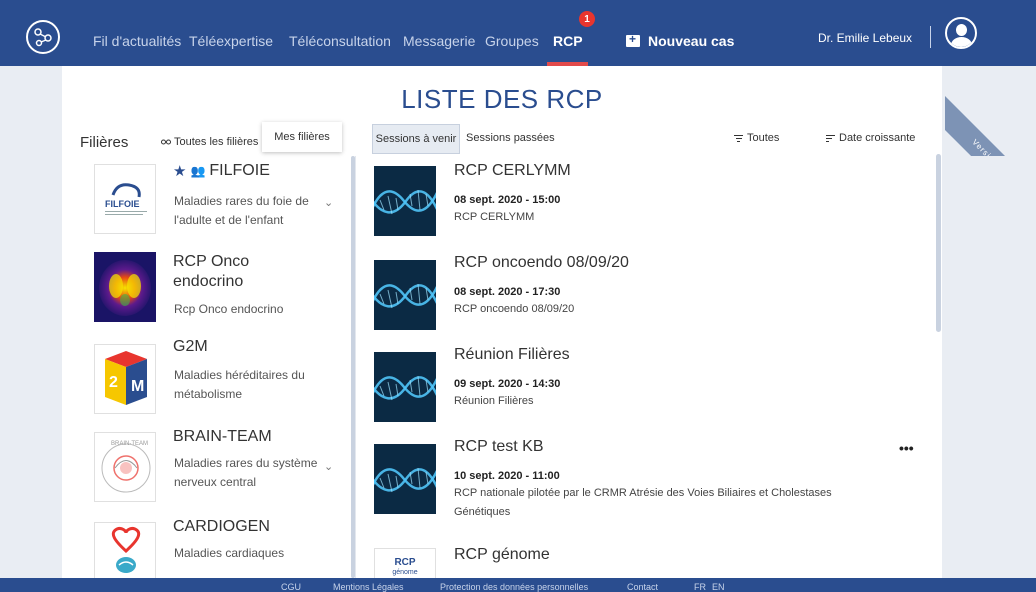 This screenshot has width=1036, height=592. What do you see at coordinates (499, 446) in the screenshot?
I see `session-title: RCP test KB` at bounding box center [499, 446].